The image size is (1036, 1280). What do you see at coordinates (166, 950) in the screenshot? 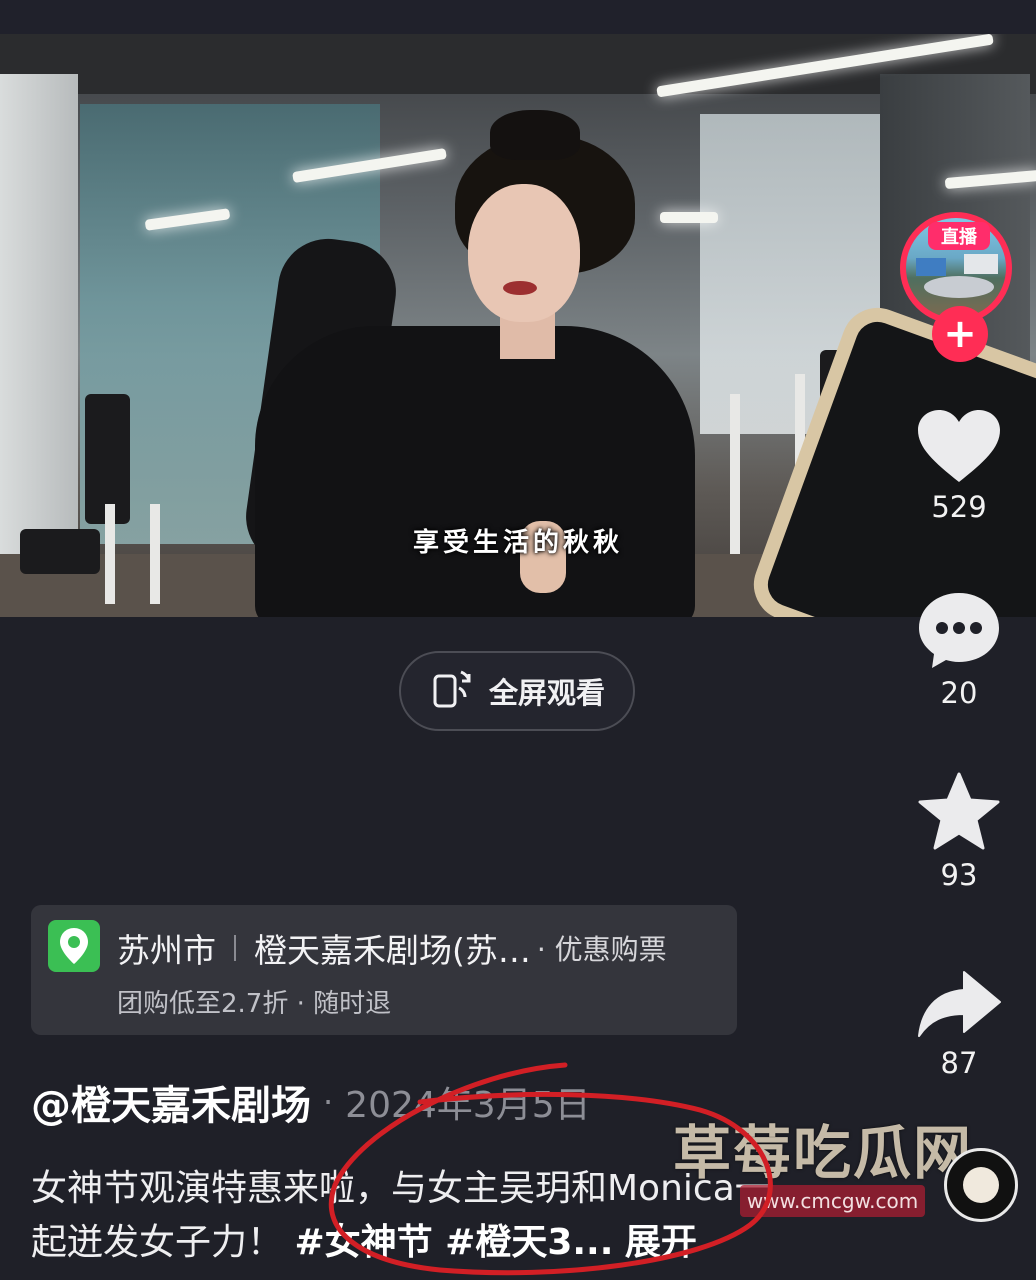
I see `location-city: 苏州市` at bounding box center [166, 950].